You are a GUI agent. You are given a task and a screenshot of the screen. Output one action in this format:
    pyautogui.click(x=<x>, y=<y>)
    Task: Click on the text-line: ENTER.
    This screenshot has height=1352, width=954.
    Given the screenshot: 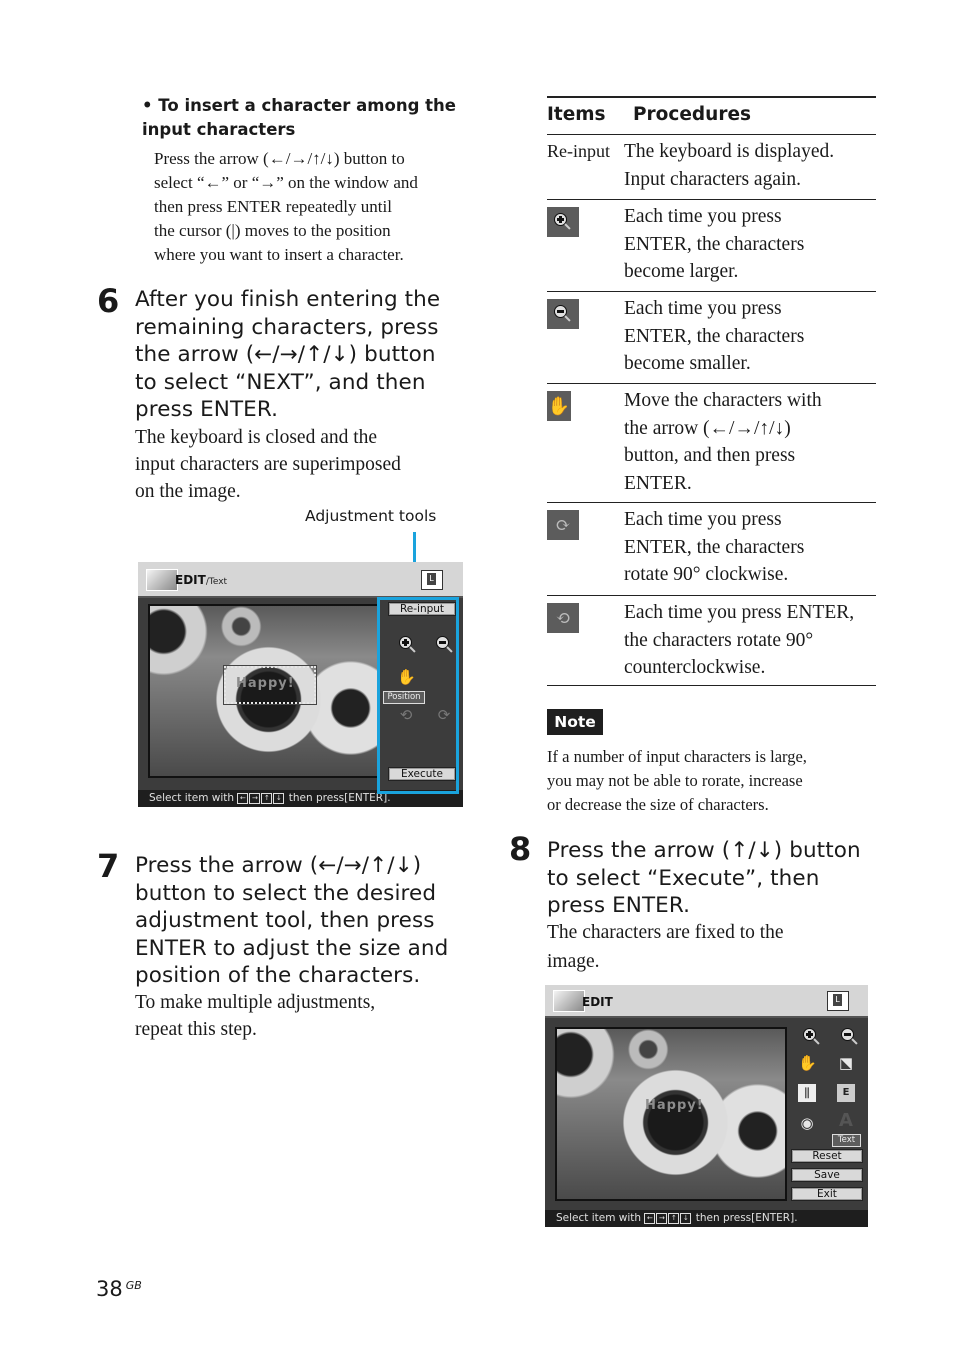 What is the action you would take?
    pyautogui.click(x=658, y=483)
    